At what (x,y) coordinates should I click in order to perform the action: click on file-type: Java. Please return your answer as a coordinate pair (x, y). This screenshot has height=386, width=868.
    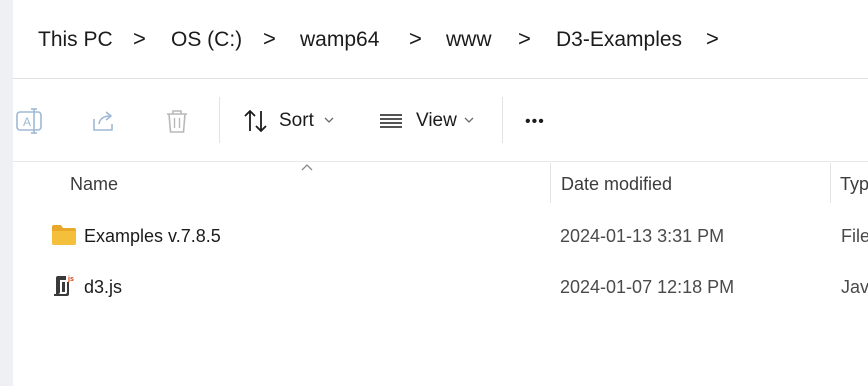
    Looking at the image, I should click on (854, 287).